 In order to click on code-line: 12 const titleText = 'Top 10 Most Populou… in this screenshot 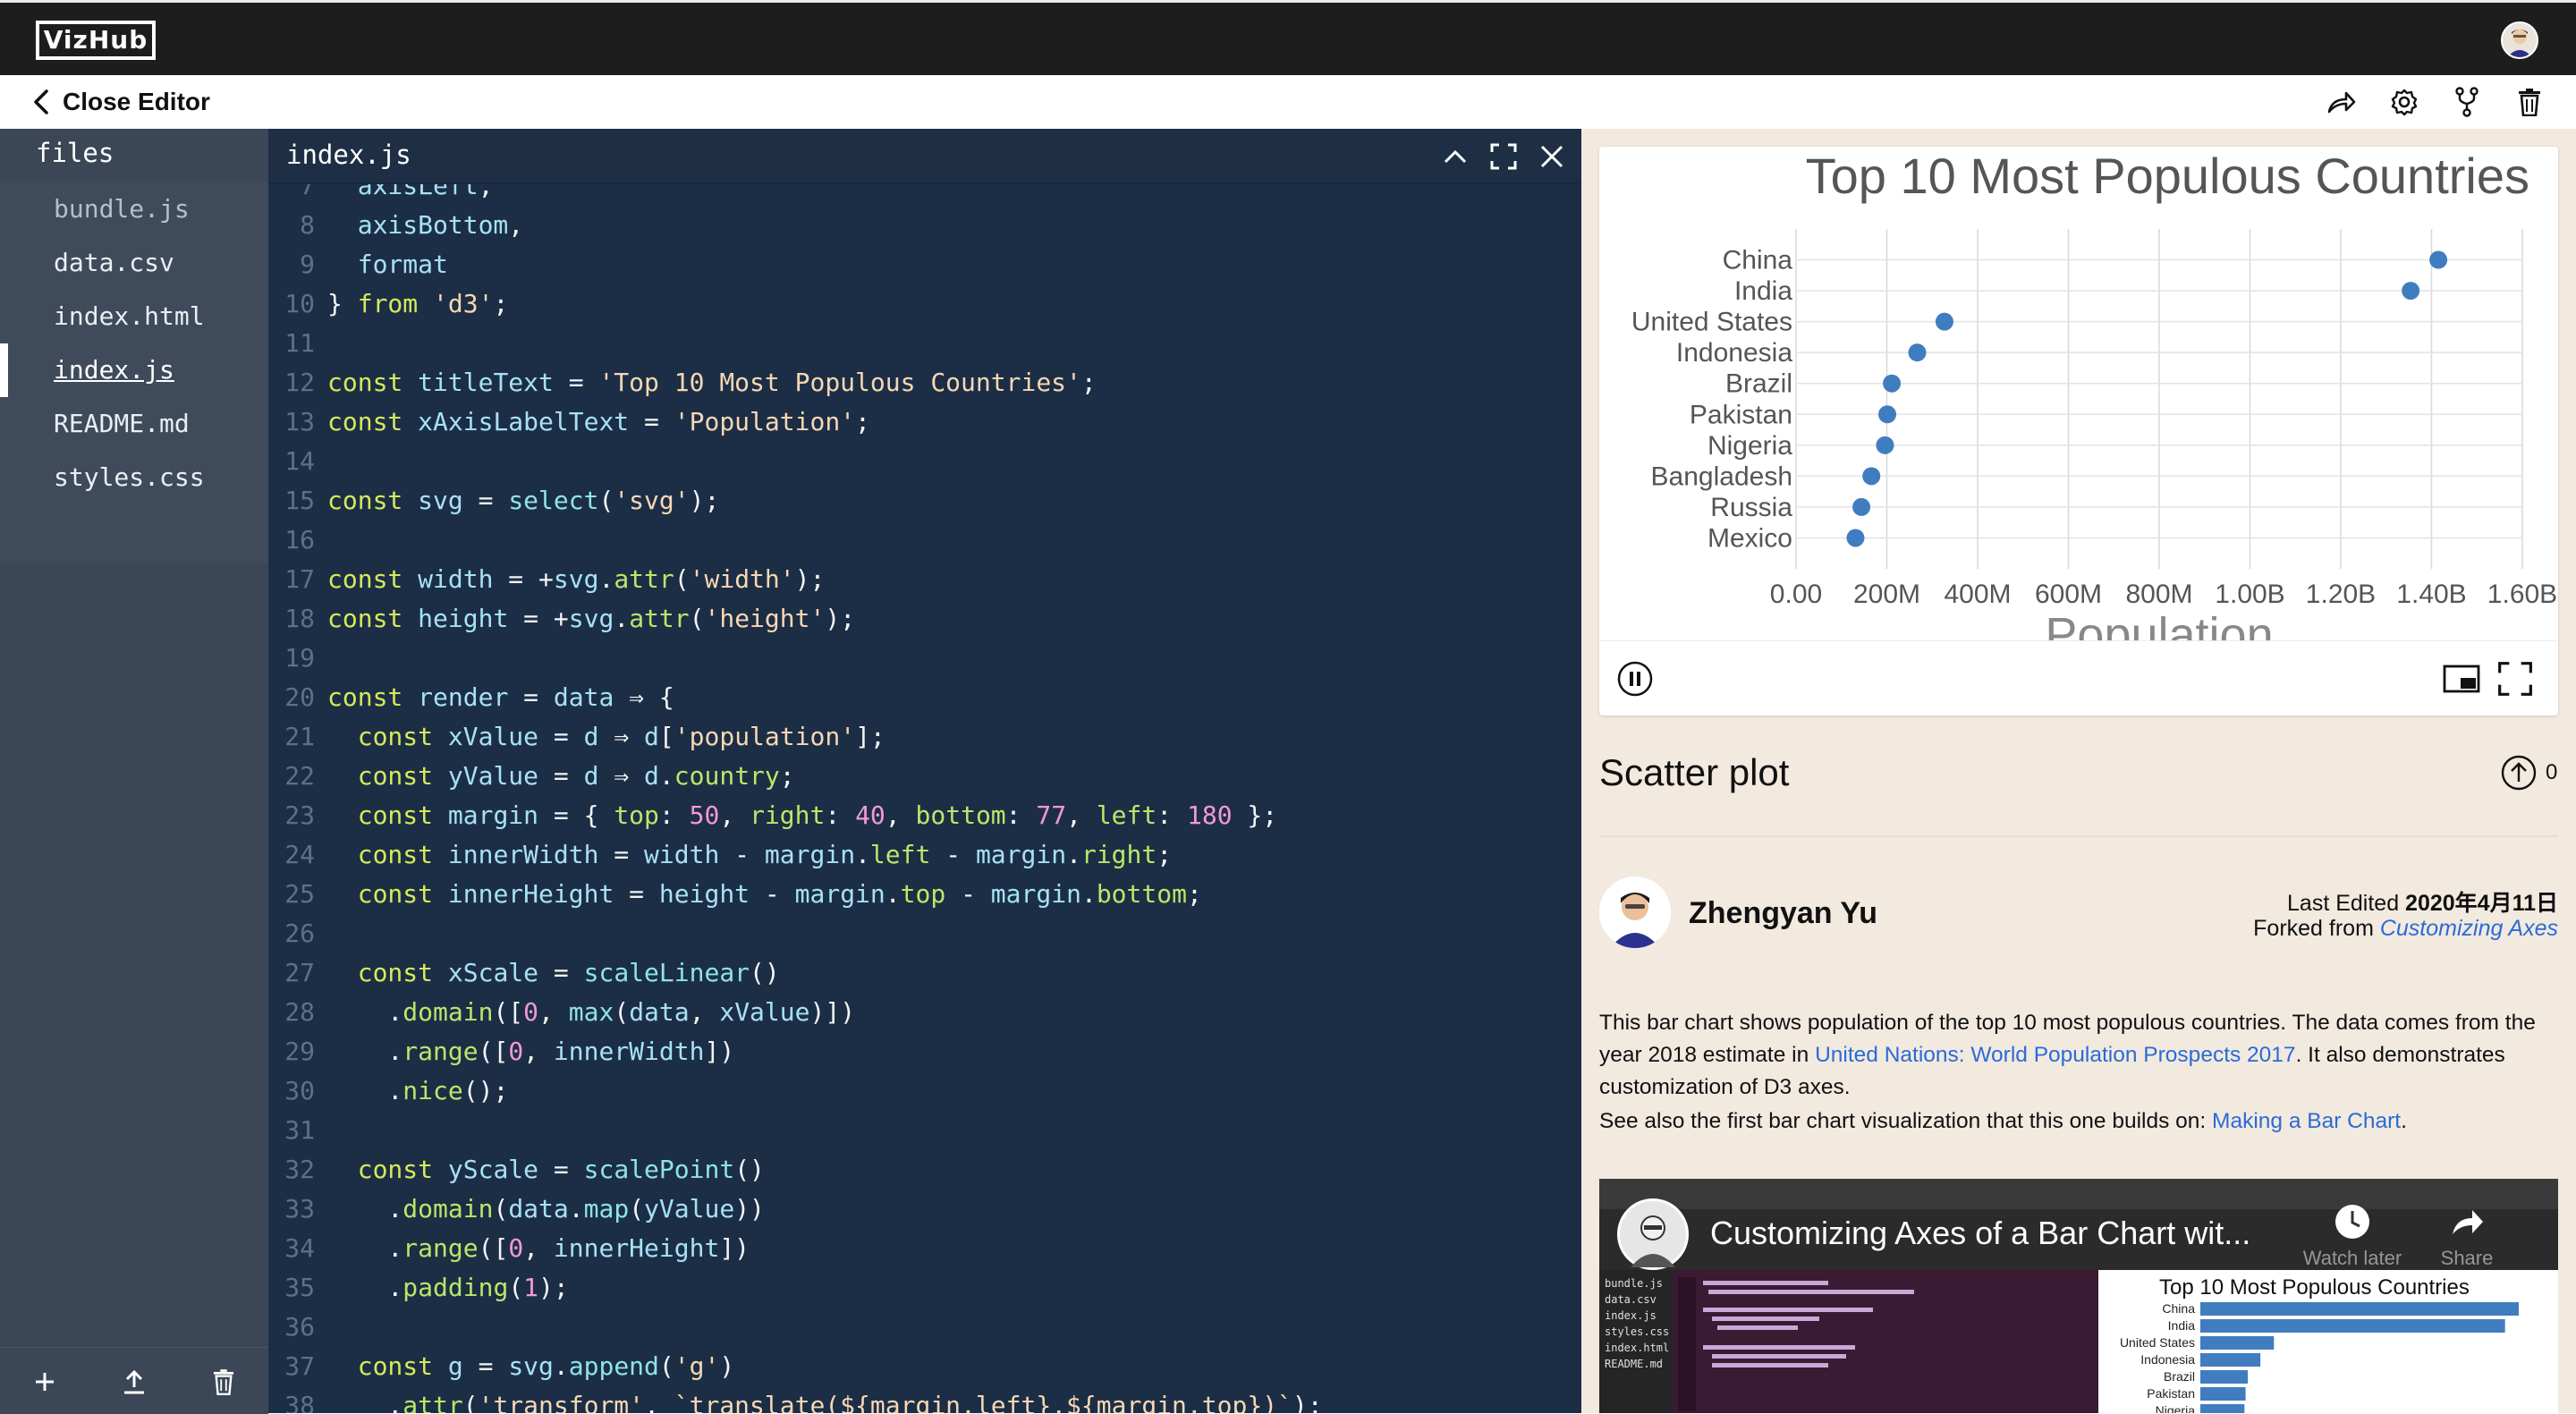, I will do `click(924, 382)`.